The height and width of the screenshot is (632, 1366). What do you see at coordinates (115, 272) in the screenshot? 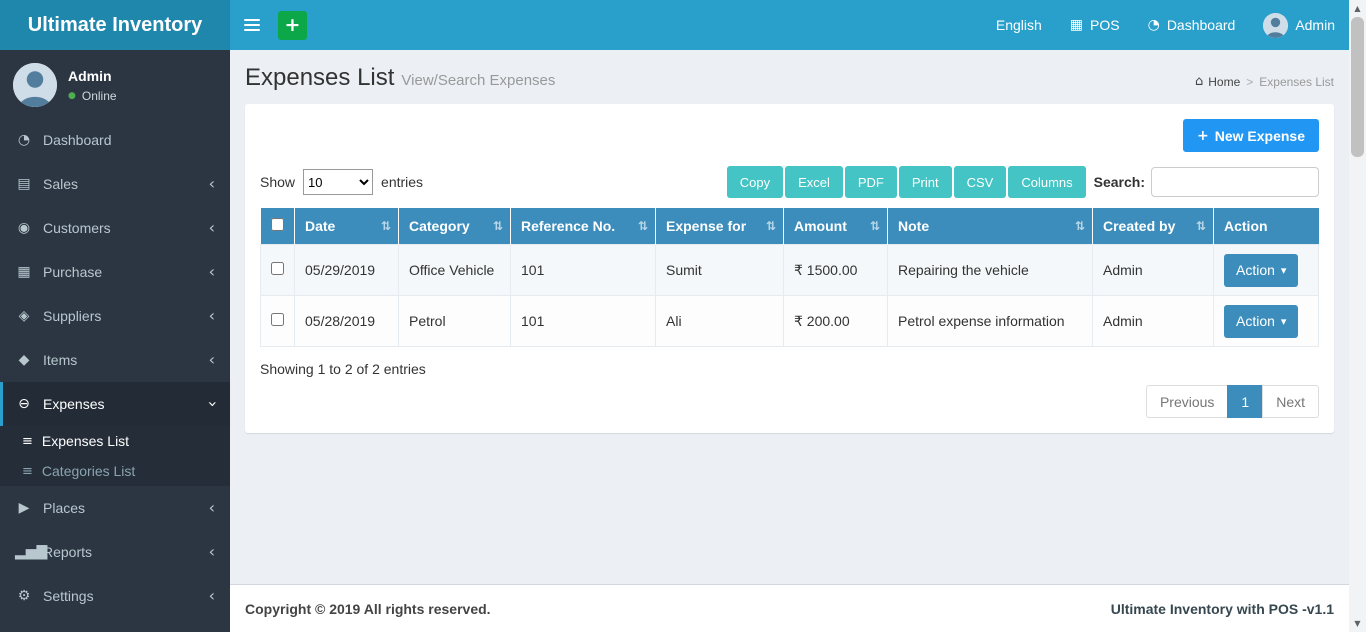
I see `sidebar-item-purchase: ▦ Purchase ‹` at bounding box center [115, 272].